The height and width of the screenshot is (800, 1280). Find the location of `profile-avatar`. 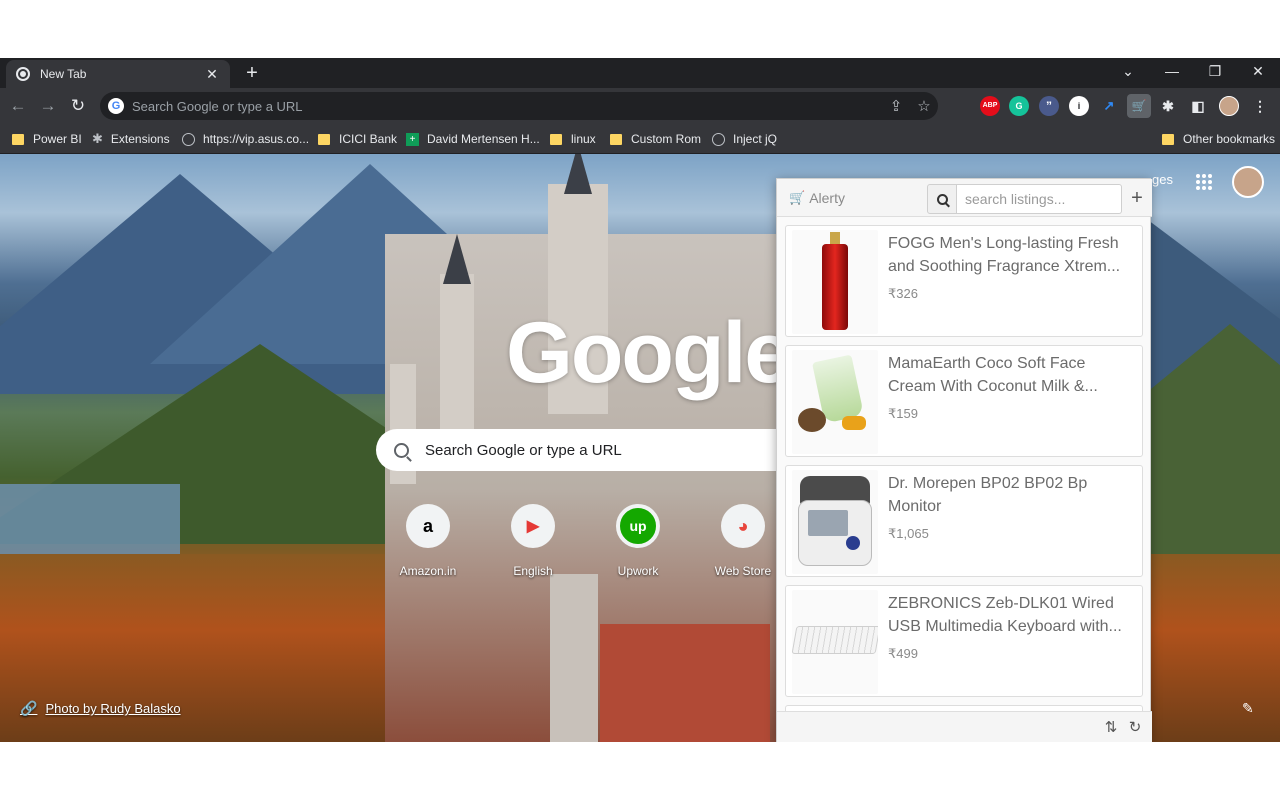

profile-avatar is located at coordinates (1229, 106).